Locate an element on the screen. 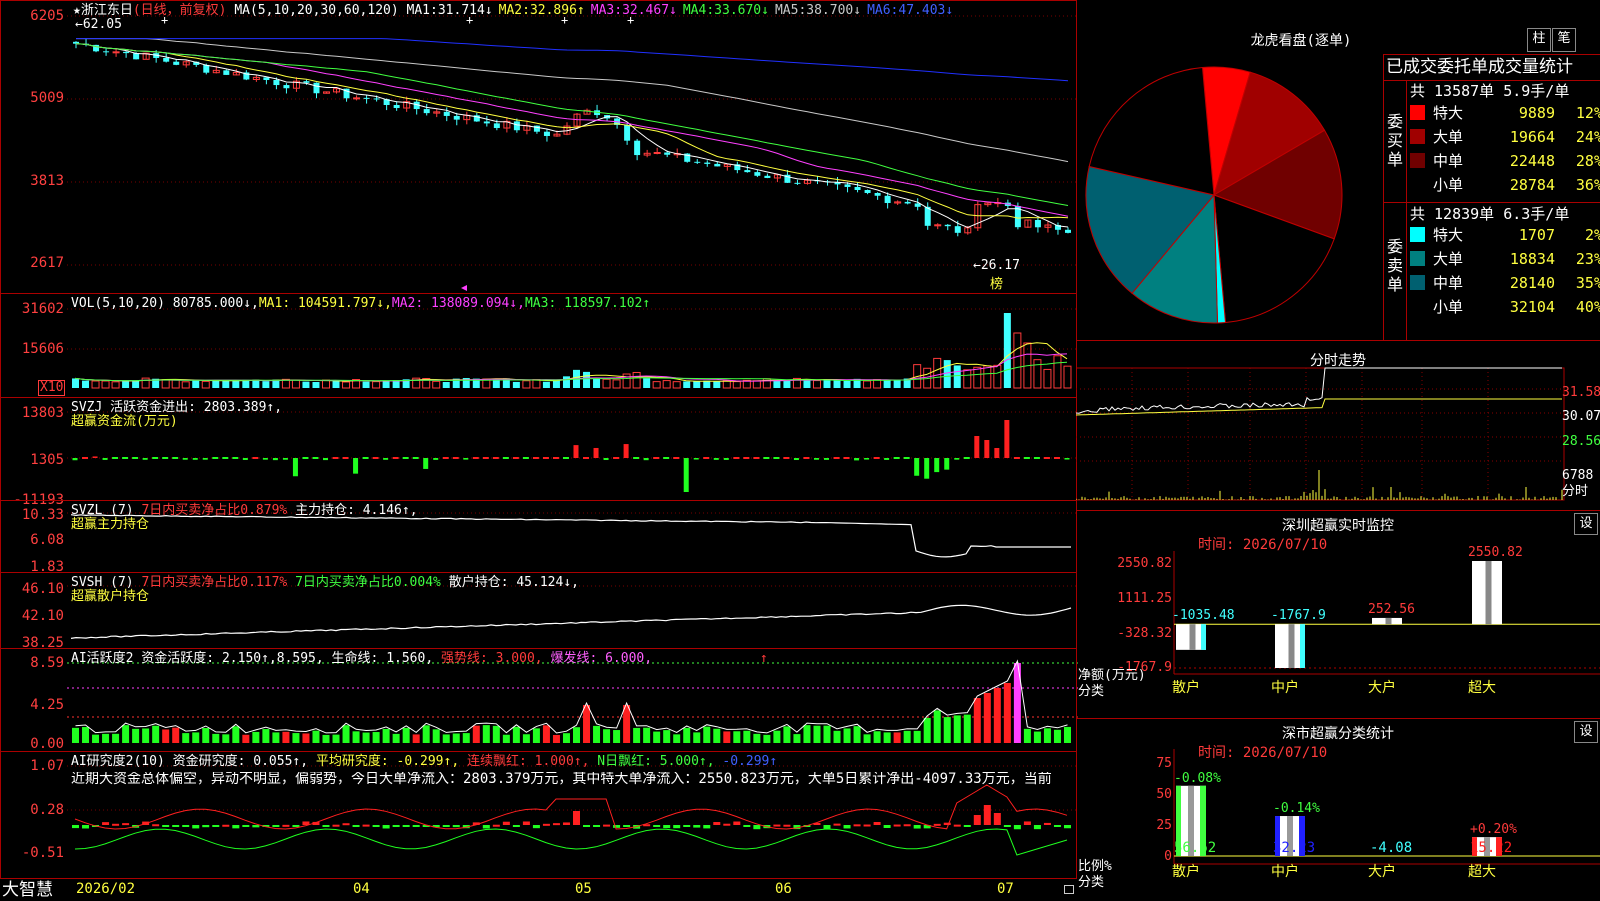 The image size is (1600, 901). mon-axis-1: 2550.82 is located at coordinates (1144, 563).